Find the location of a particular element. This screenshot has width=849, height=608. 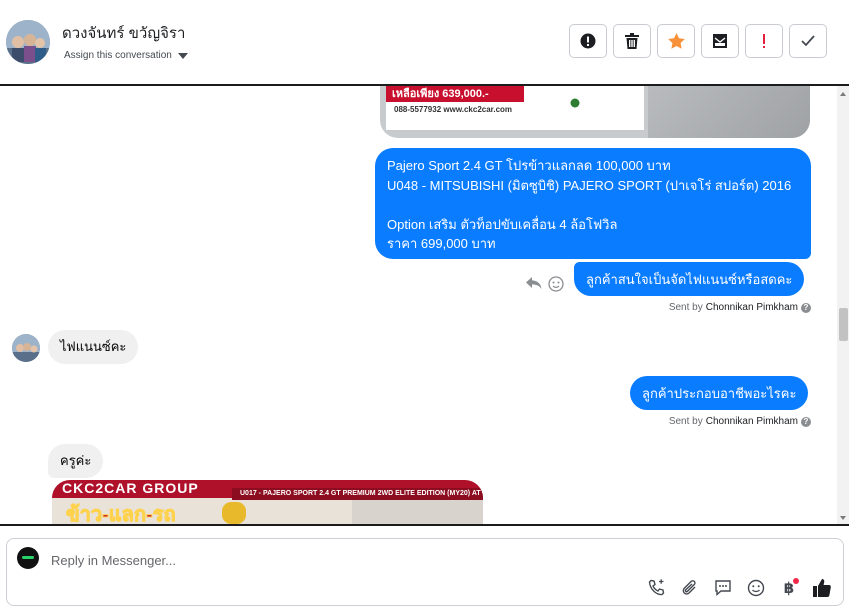

call-button is located at coordinates (657, 588).